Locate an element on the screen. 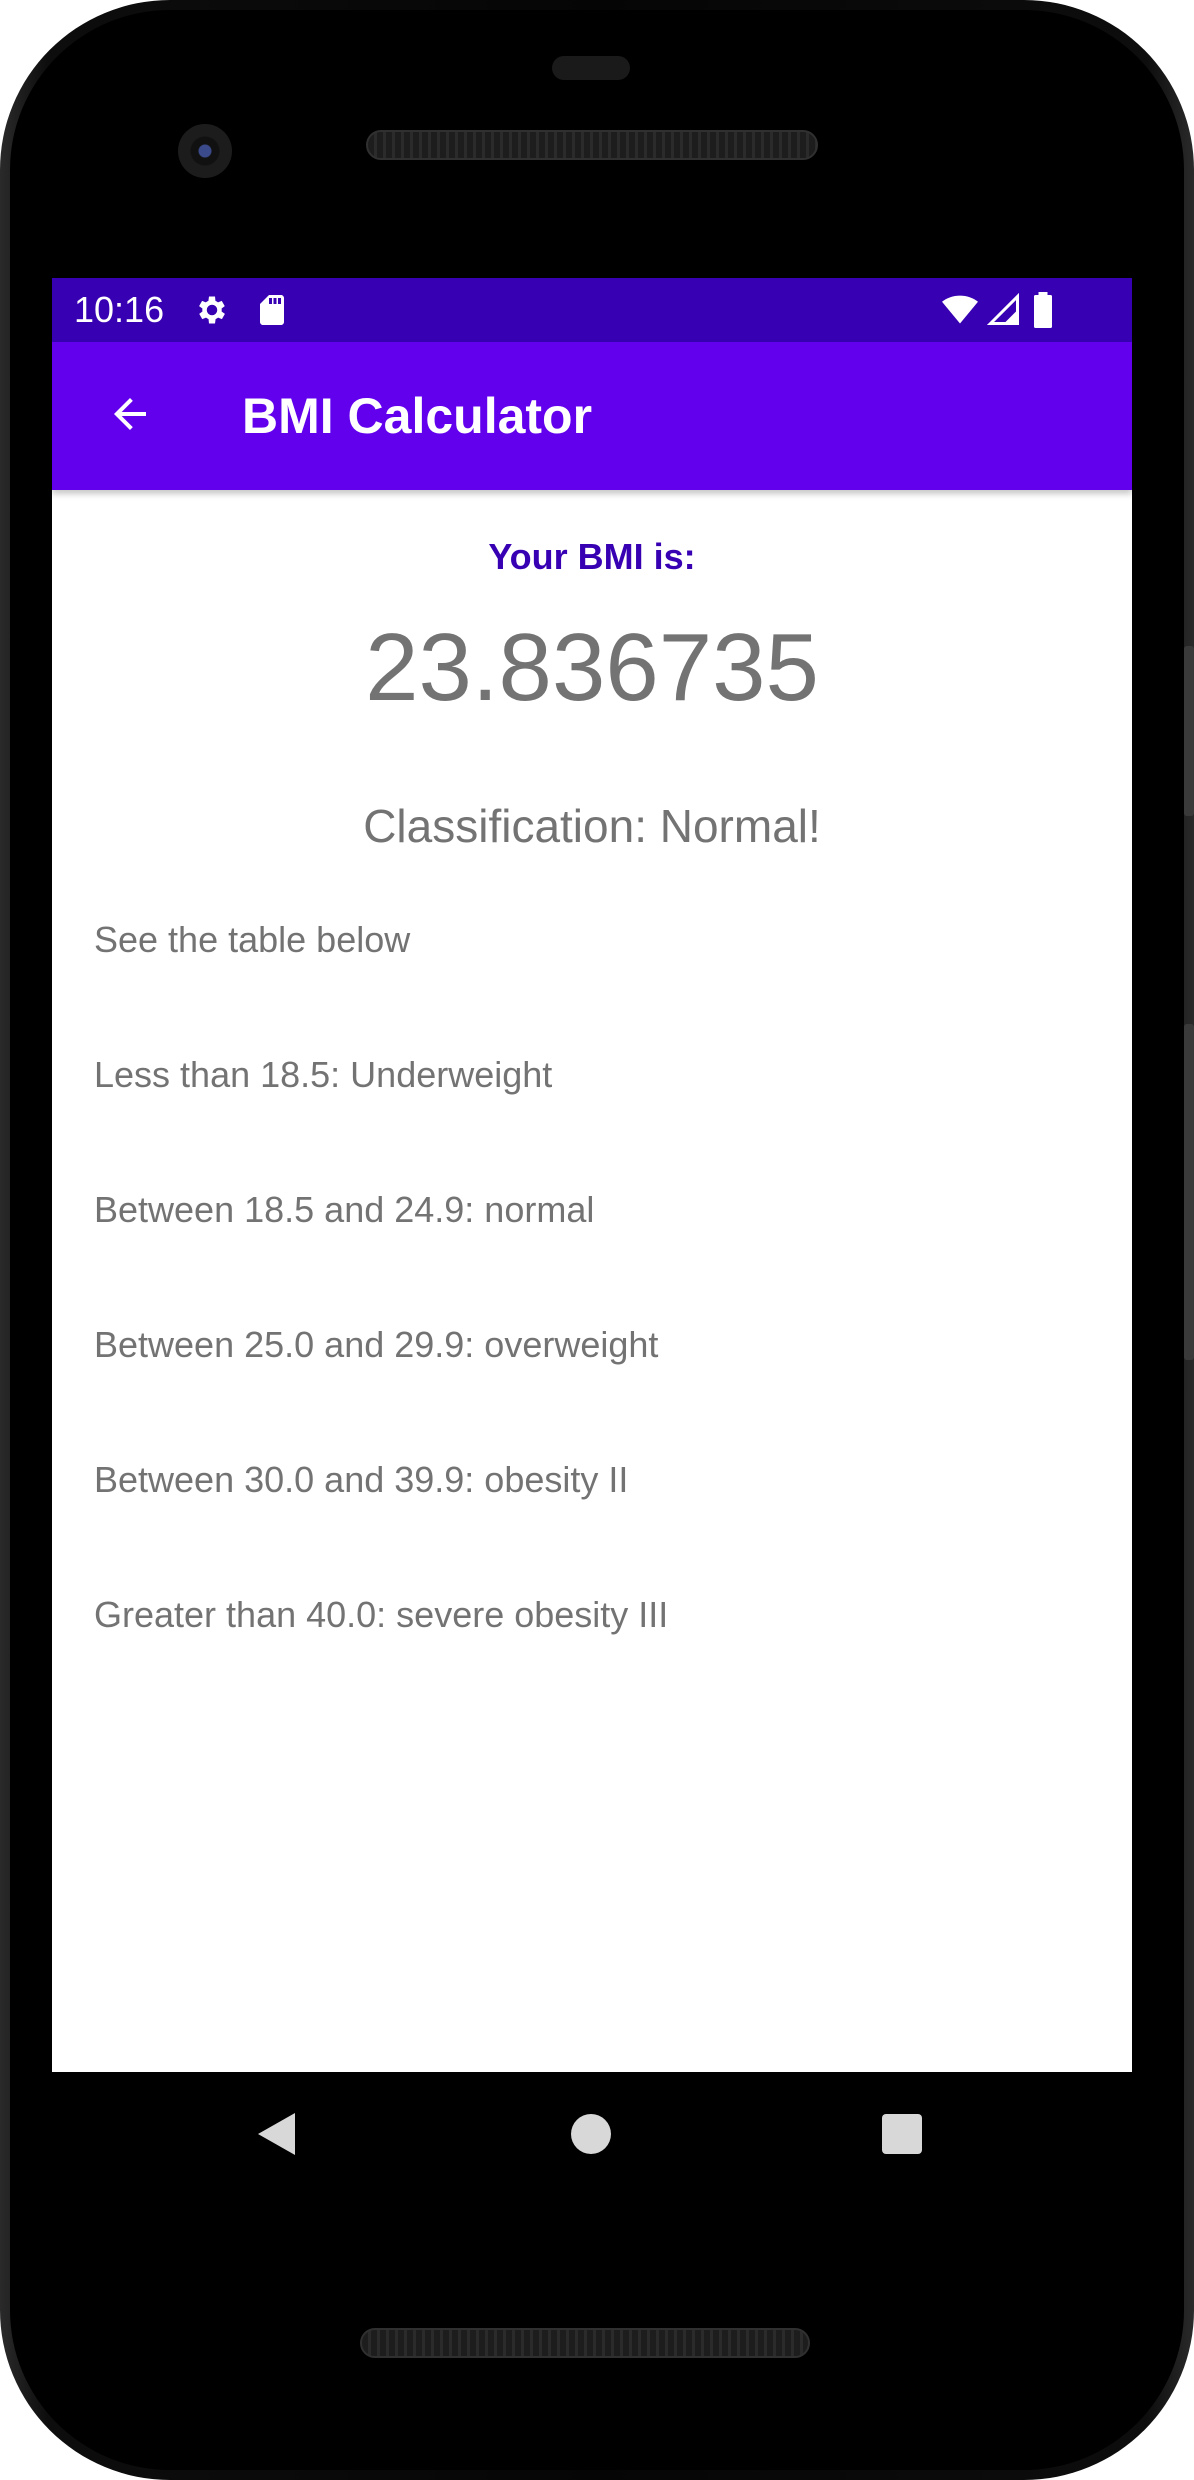 The width and height of the screenshot is (1194, 2480). status-bar: 10:16 is located at coordinates (592, 310).